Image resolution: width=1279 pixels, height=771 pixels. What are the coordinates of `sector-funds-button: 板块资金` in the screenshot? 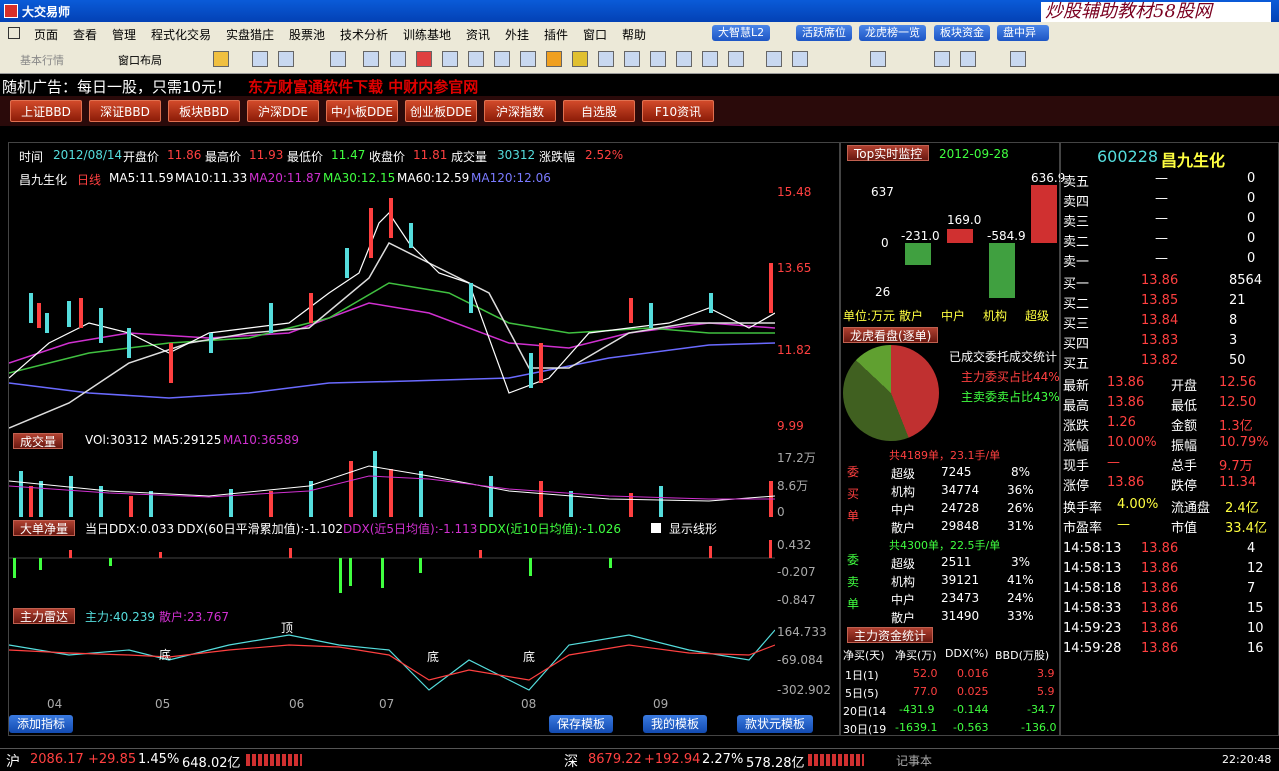 It's located at (962, 33).